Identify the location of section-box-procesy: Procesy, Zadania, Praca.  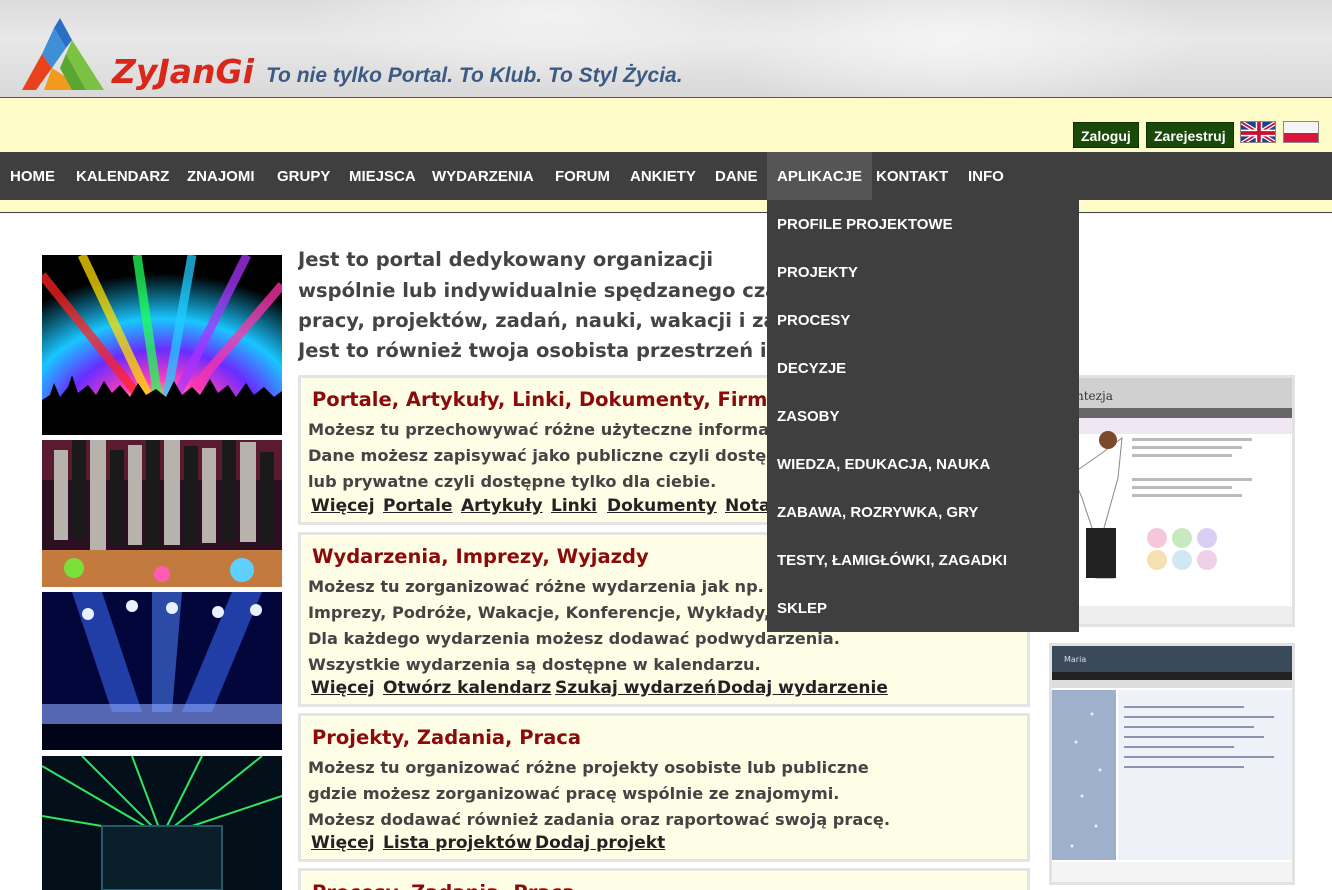
(664, 879).